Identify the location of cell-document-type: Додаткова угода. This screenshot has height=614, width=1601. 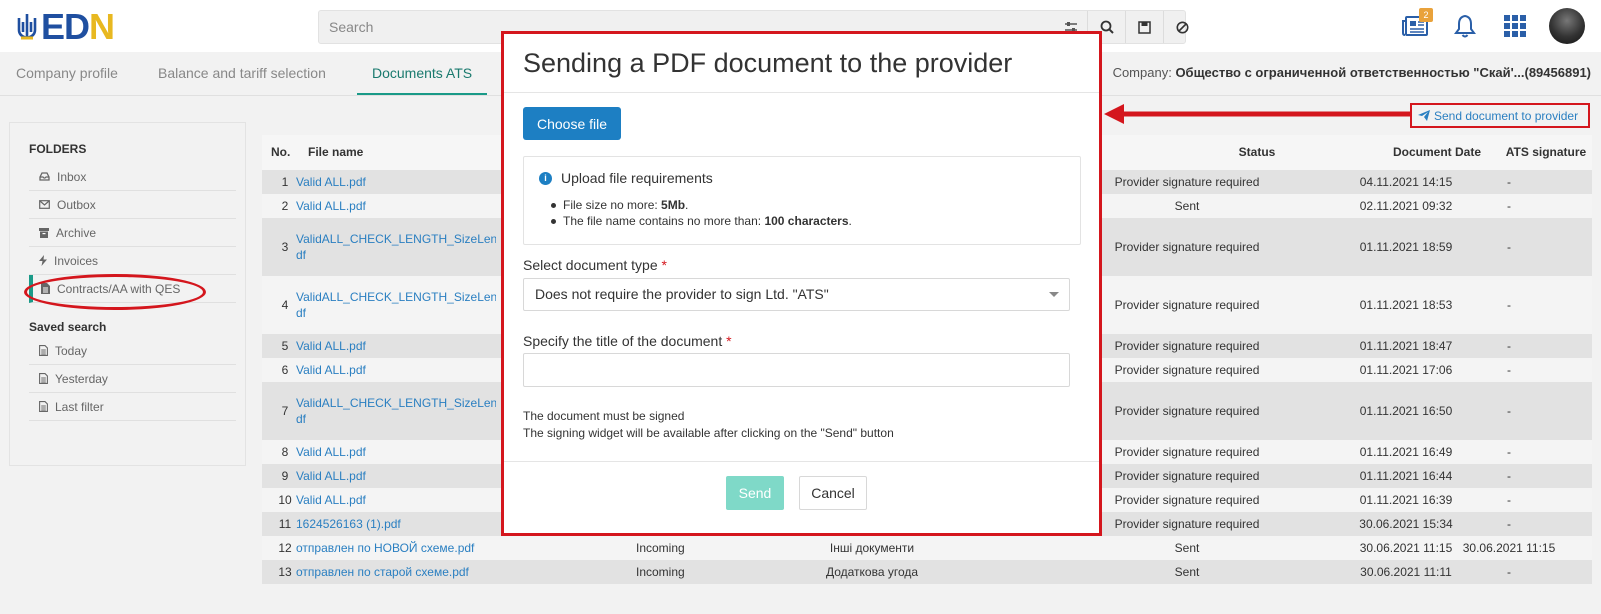
(872, 572).